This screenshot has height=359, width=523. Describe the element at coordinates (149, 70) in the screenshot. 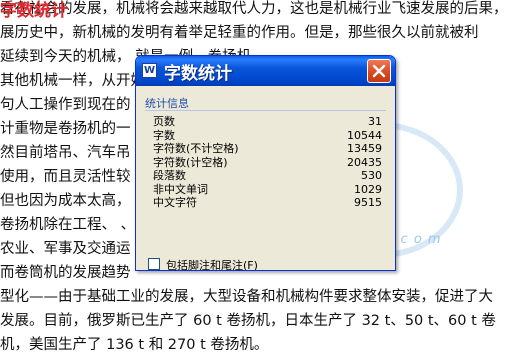

I see `word-doc-icon: W` at that location.